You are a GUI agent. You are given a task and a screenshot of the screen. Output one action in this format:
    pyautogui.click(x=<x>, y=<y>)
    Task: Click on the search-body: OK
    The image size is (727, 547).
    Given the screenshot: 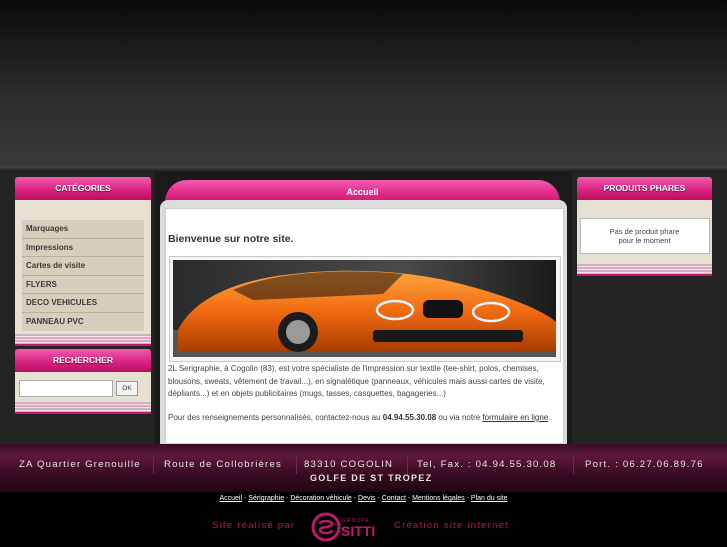 What is the action you would take?
    pyautogui.click(x=83, y=387)
    